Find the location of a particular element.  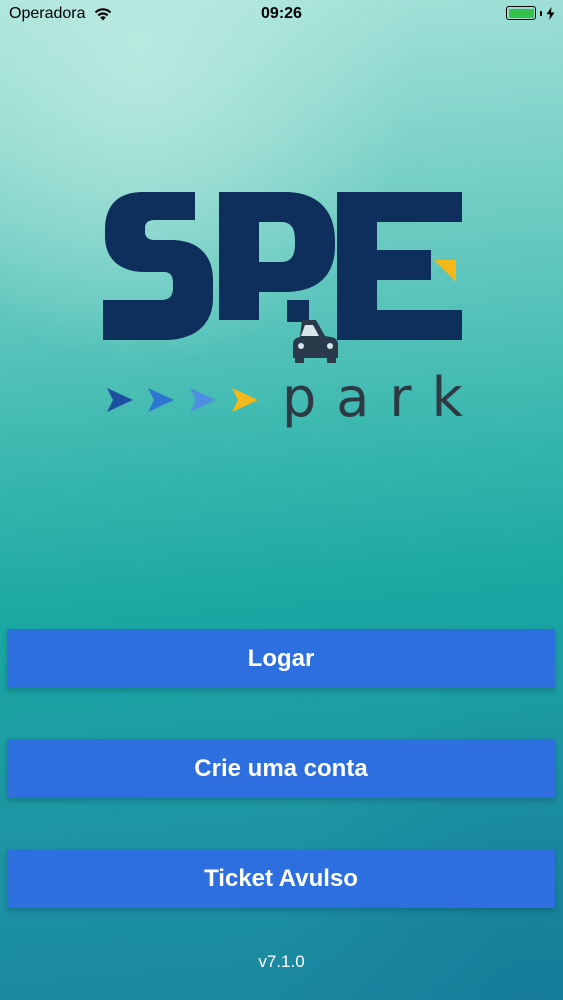

logo-letter-p is located at coordinates (277, 256).